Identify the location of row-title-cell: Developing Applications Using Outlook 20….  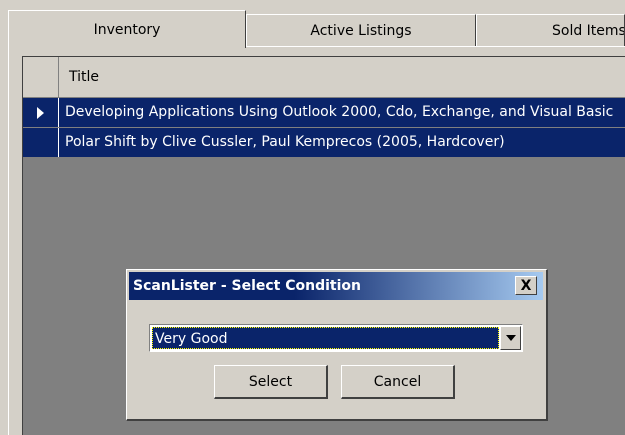
(336, 112).